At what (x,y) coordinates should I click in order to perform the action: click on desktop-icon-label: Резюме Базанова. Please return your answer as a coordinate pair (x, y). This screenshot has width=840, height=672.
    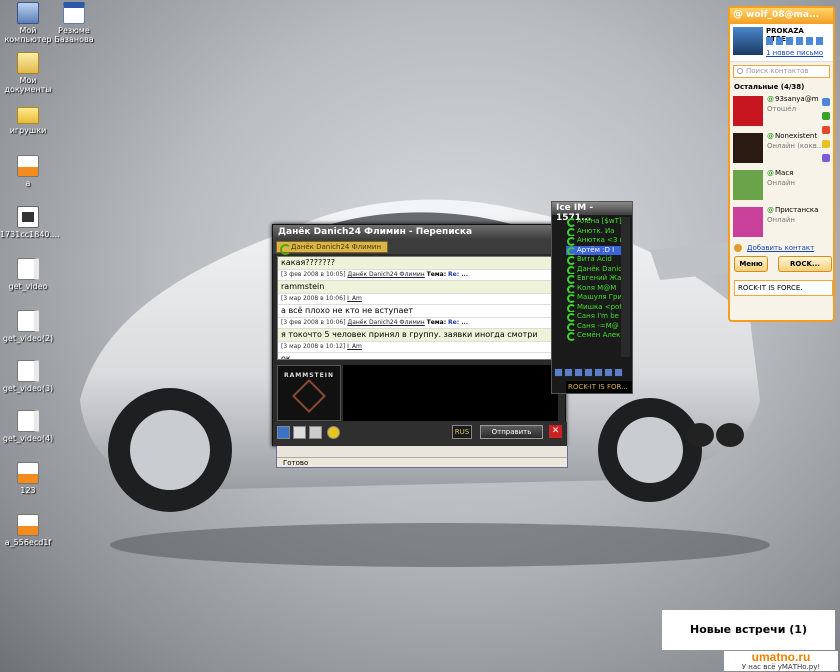
    Looking at the image, I should click on (74, 35).